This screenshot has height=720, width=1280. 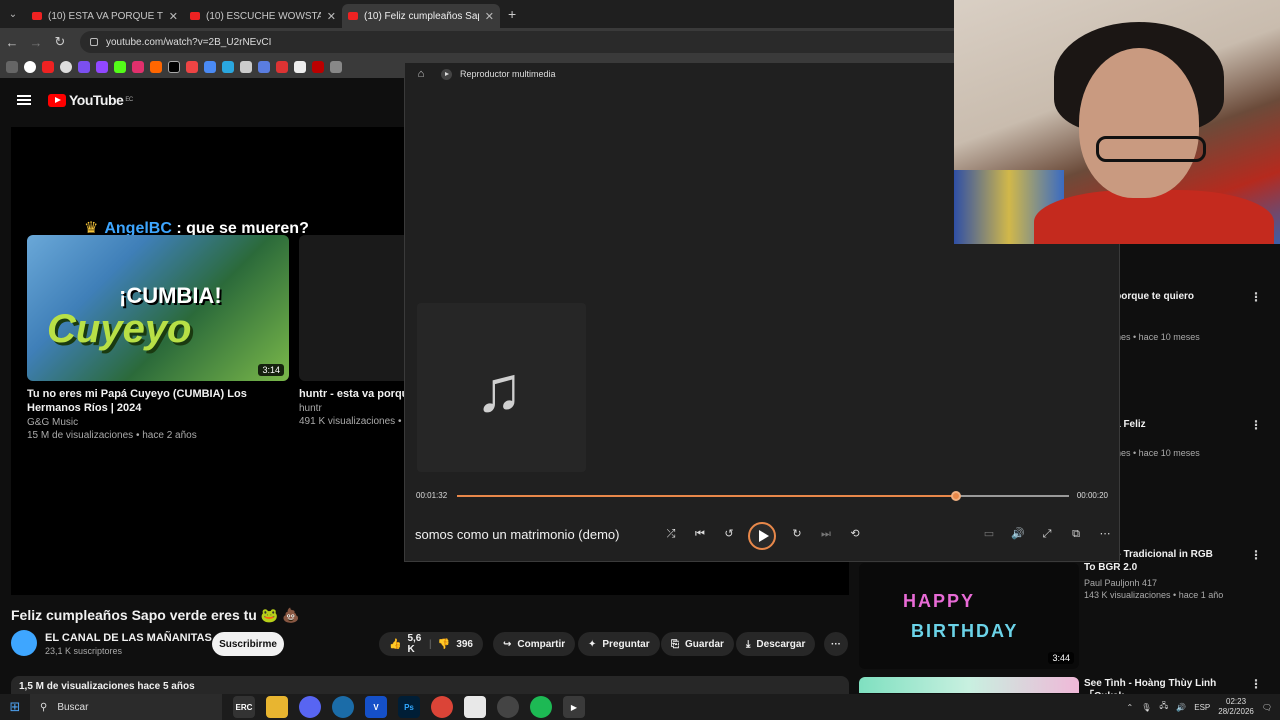 I want to click on repeat-icon: ⟲, so click(x=855, y=534).